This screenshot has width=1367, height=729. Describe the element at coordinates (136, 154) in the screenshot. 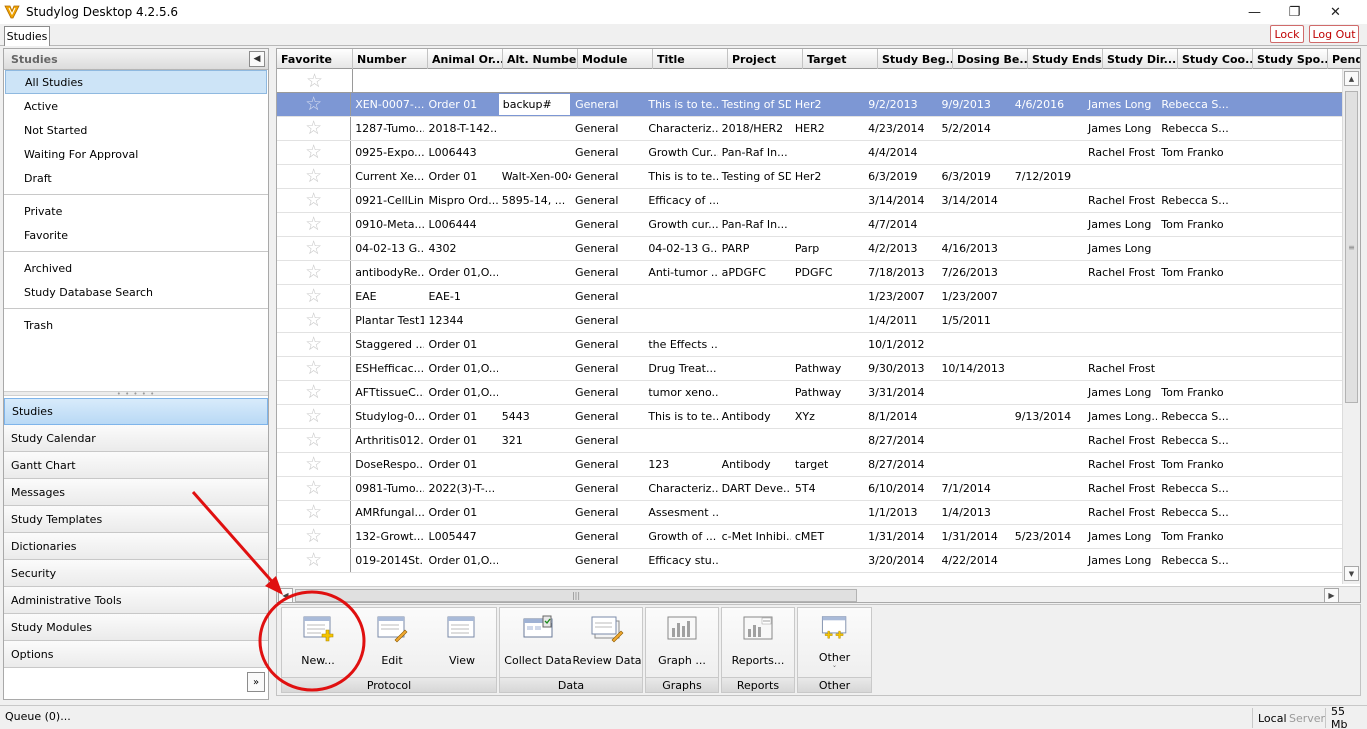

I see `filter-waiting-for-approval: Waiting For Approval` at that location.